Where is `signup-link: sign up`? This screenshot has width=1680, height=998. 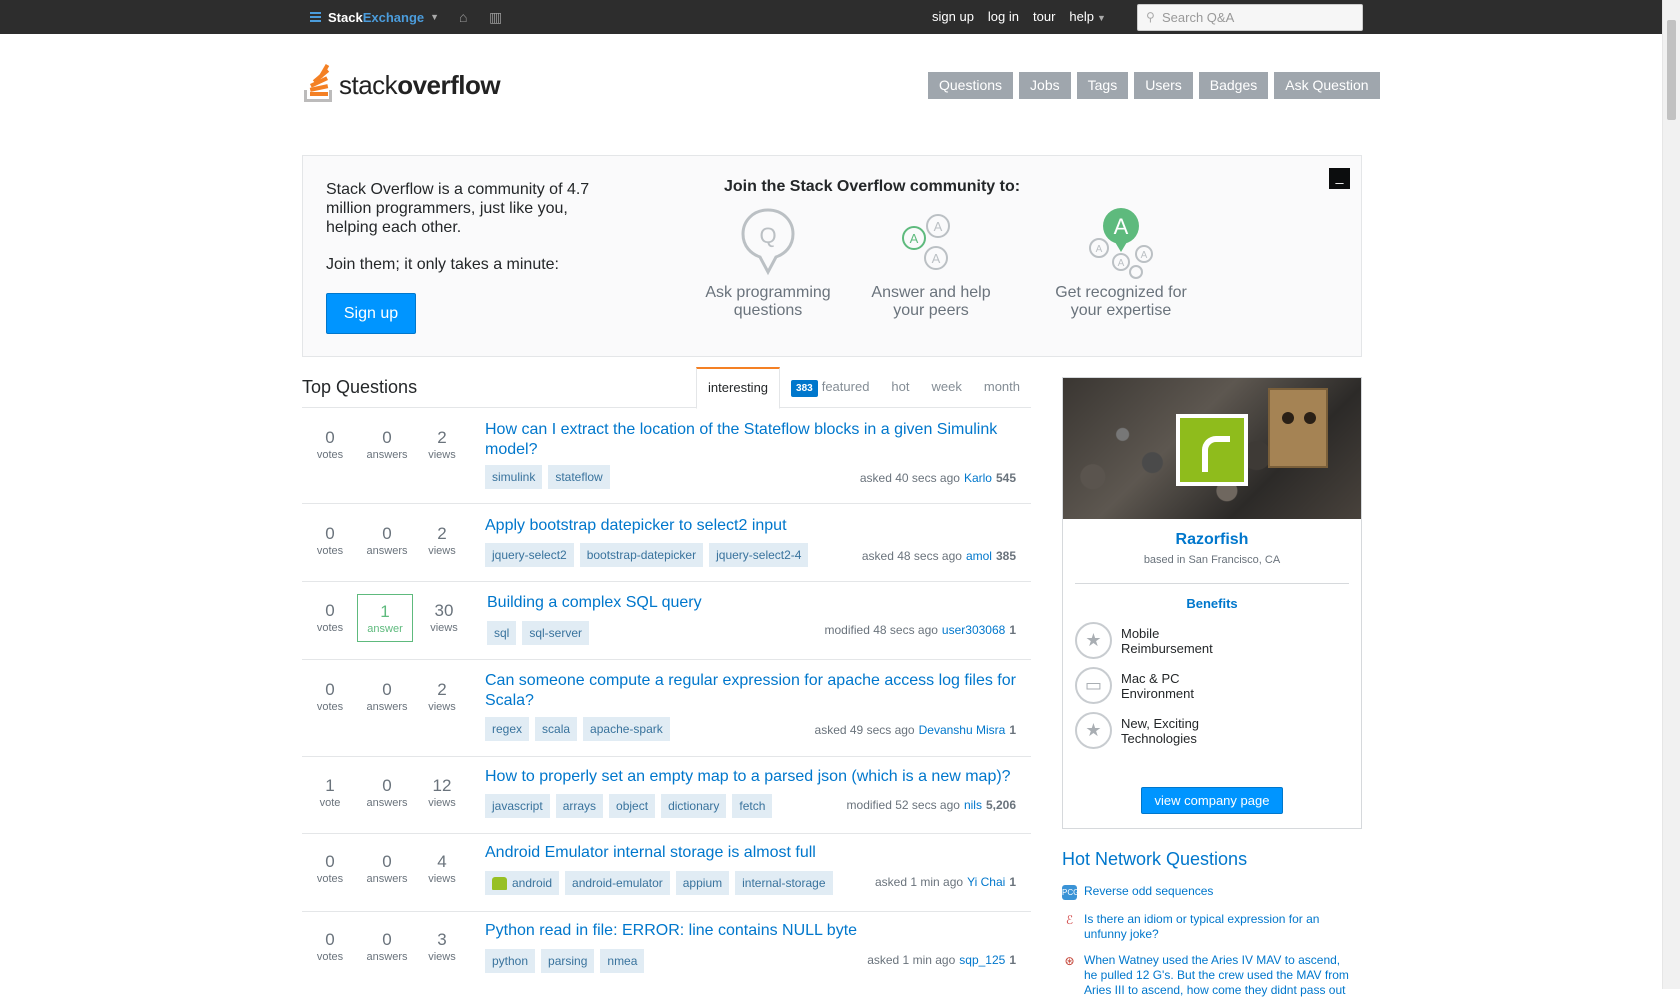 signup-link: sign up is located at coordinates (953, 16).